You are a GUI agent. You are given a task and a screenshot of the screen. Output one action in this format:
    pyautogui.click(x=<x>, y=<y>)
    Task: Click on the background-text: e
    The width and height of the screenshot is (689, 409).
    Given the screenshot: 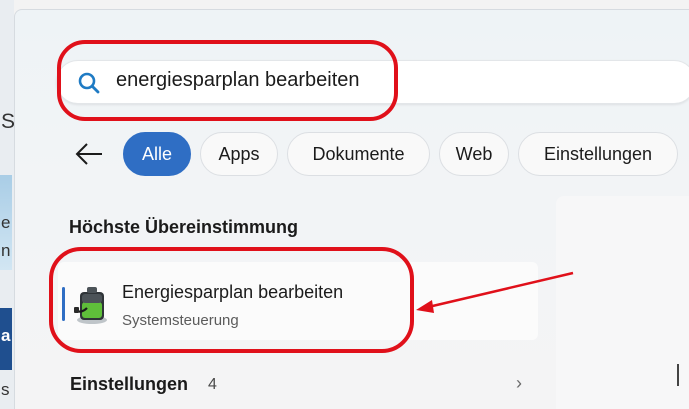 What is the action you would take?
    pyautogui.click(x=6, y=222)
    